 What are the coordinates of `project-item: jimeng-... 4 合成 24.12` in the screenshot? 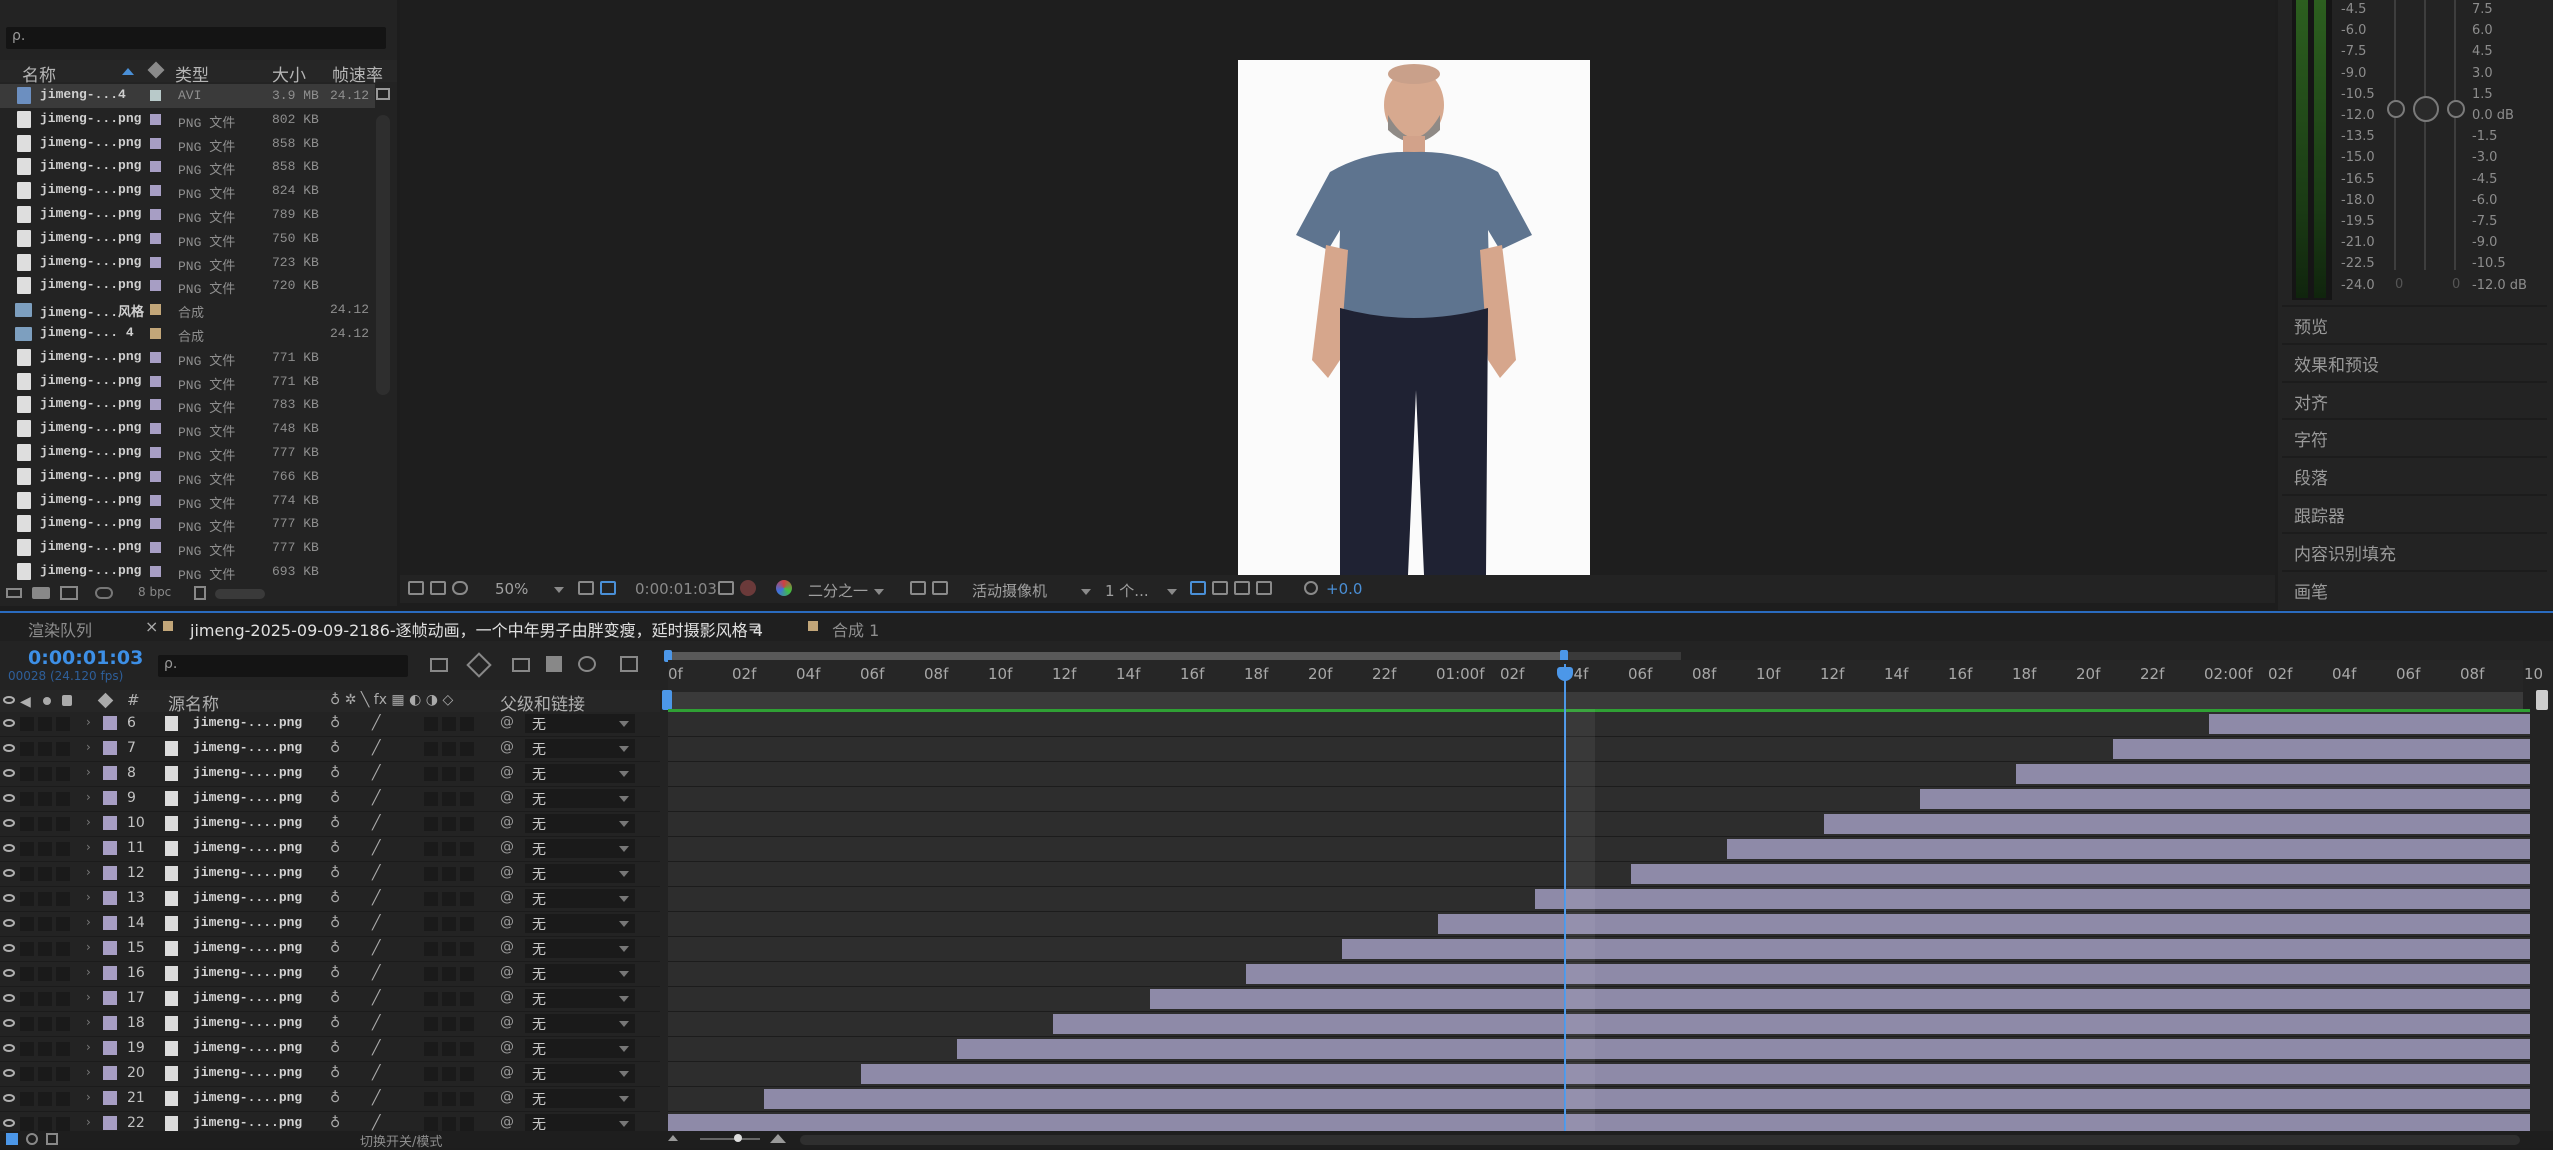 It's located at (187, 334).